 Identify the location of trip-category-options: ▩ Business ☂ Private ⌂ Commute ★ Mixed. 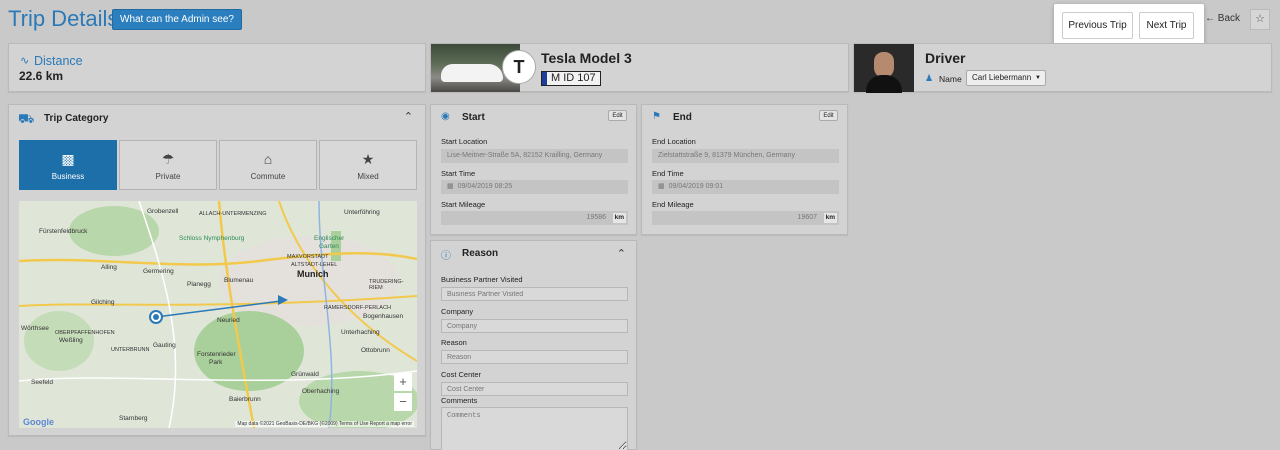
(218, 165).